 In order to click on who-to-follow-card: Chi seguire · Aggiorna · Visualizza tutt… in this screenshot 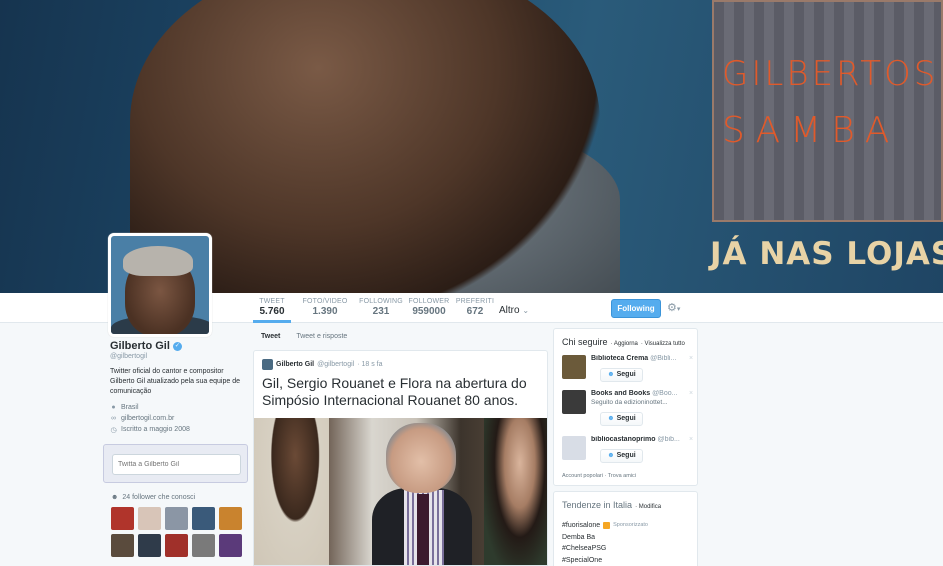, I will do `click(625, 407)`.